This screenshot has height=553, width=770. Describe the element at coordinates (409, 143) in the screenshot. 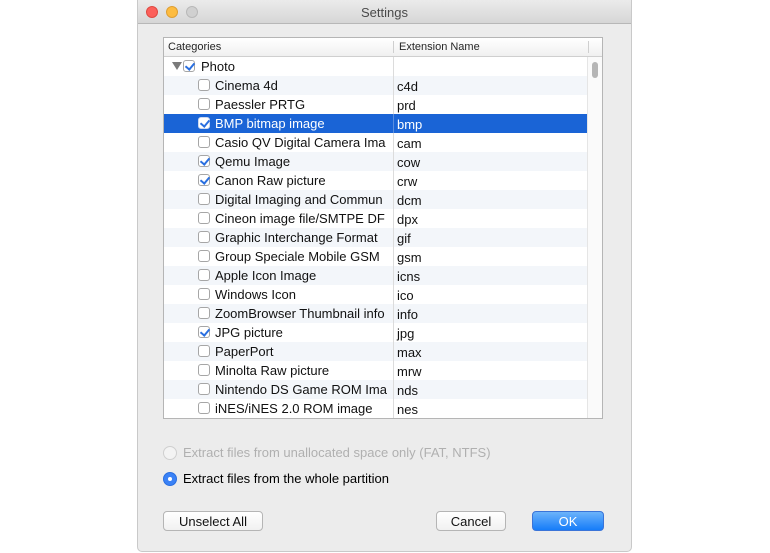

I see `row-extension: cam` at that location.